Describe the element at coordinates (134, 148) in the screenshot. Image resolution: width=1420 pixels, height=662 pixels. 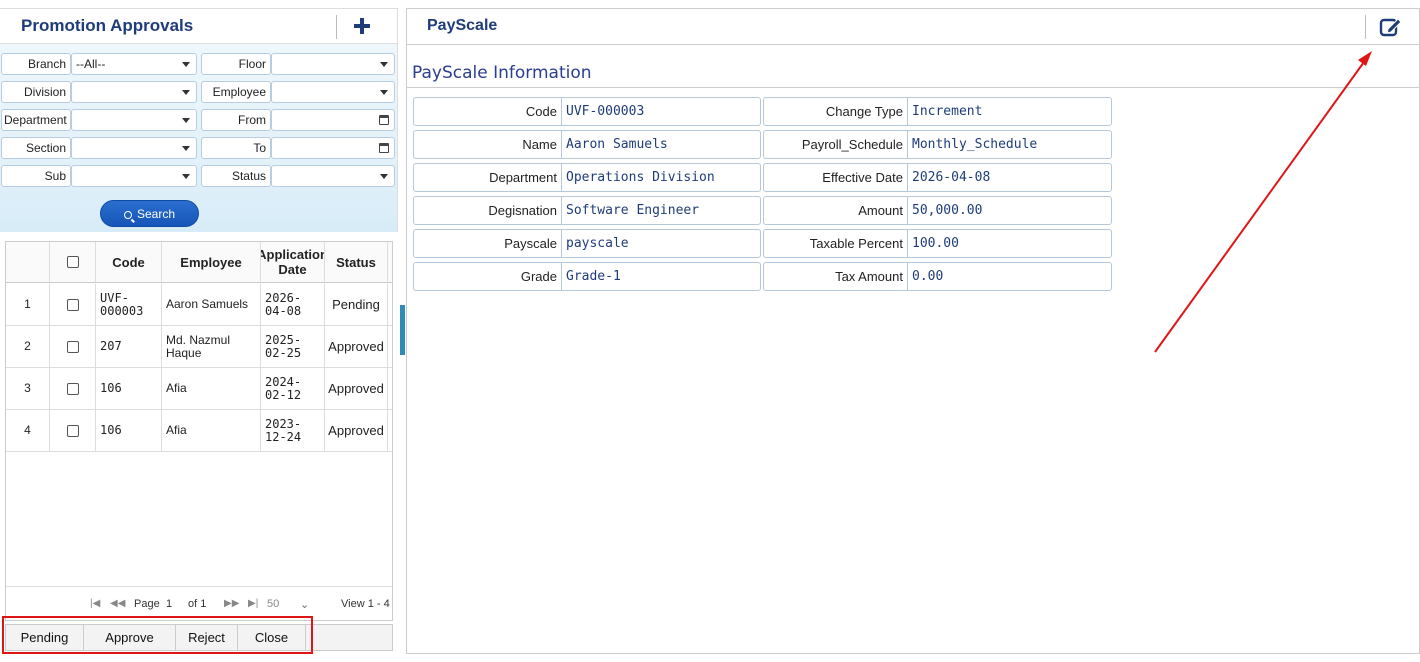
I see `section-select` at that location.